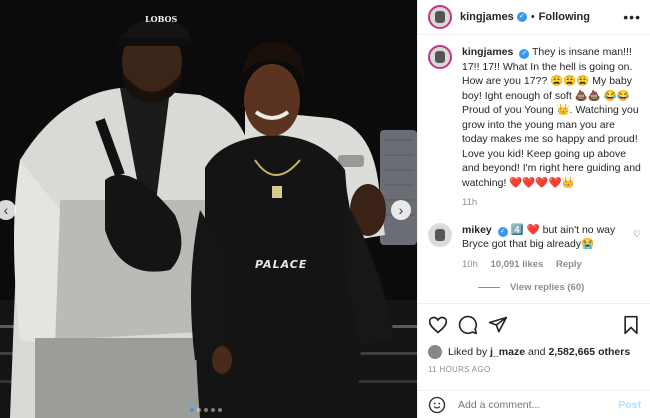  I want to click on comment-input, so click(537, 404).